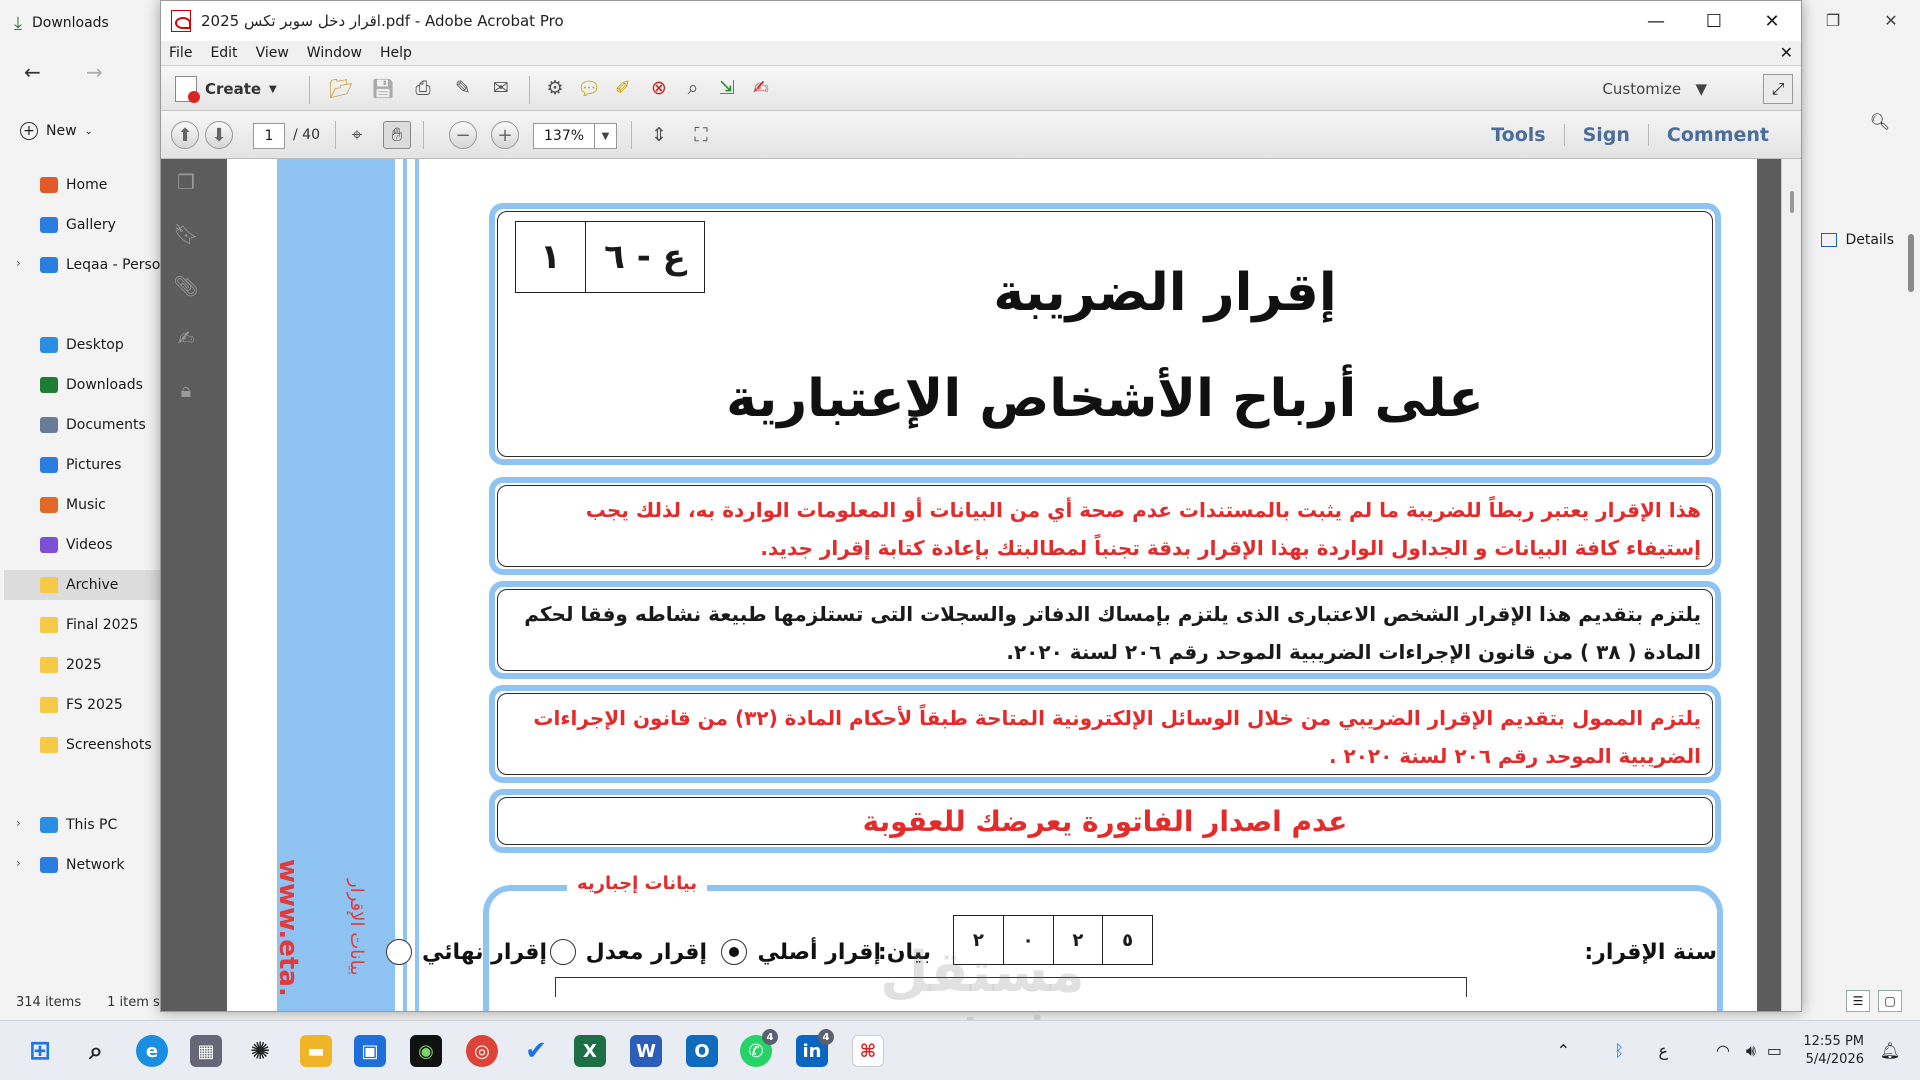  I want to click on sidebar-item-fs-2025: FS 2025, so click(81, 705).